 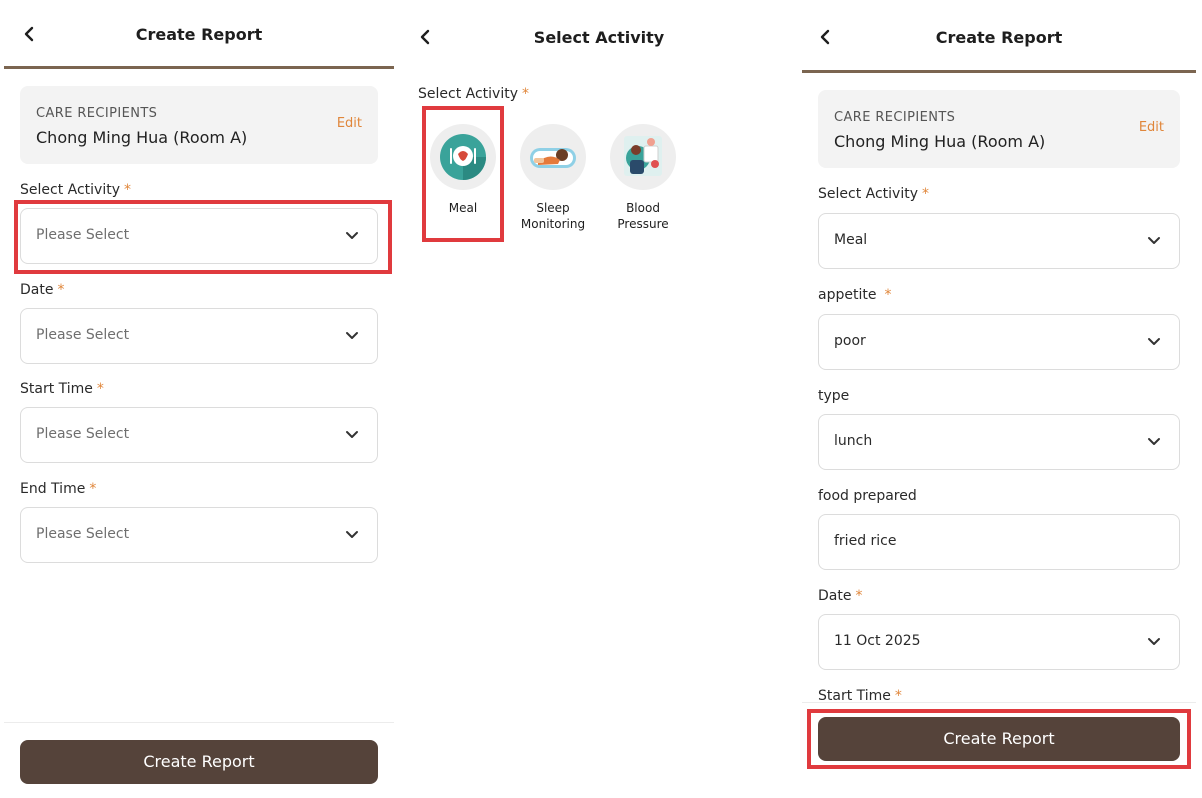 I want to click on meal-icon, so click(x=463, y=157).